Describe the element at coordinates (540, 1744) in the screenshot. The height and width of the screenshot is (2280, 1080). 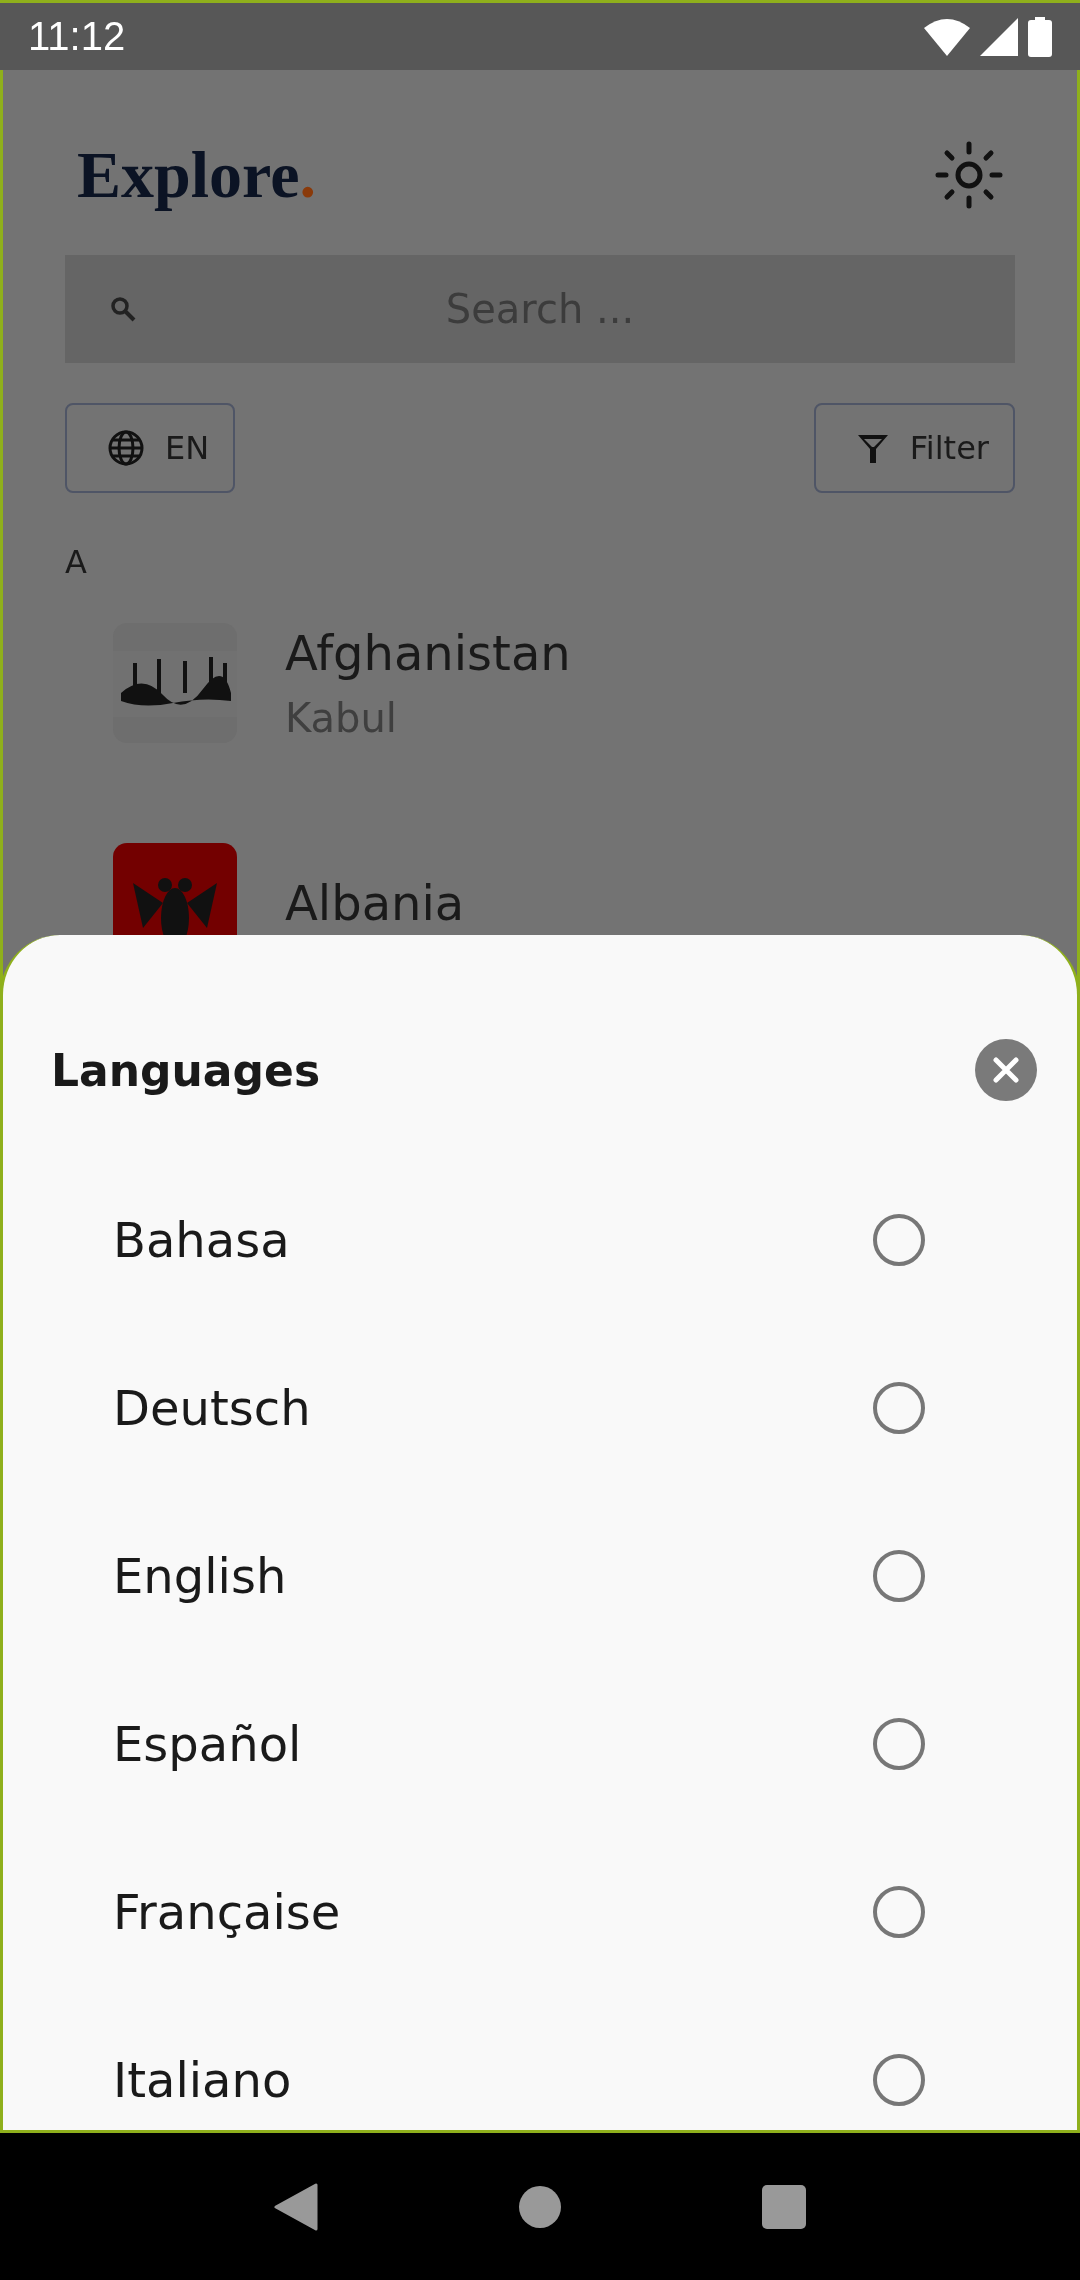
I see `language-option: Español` at that location.